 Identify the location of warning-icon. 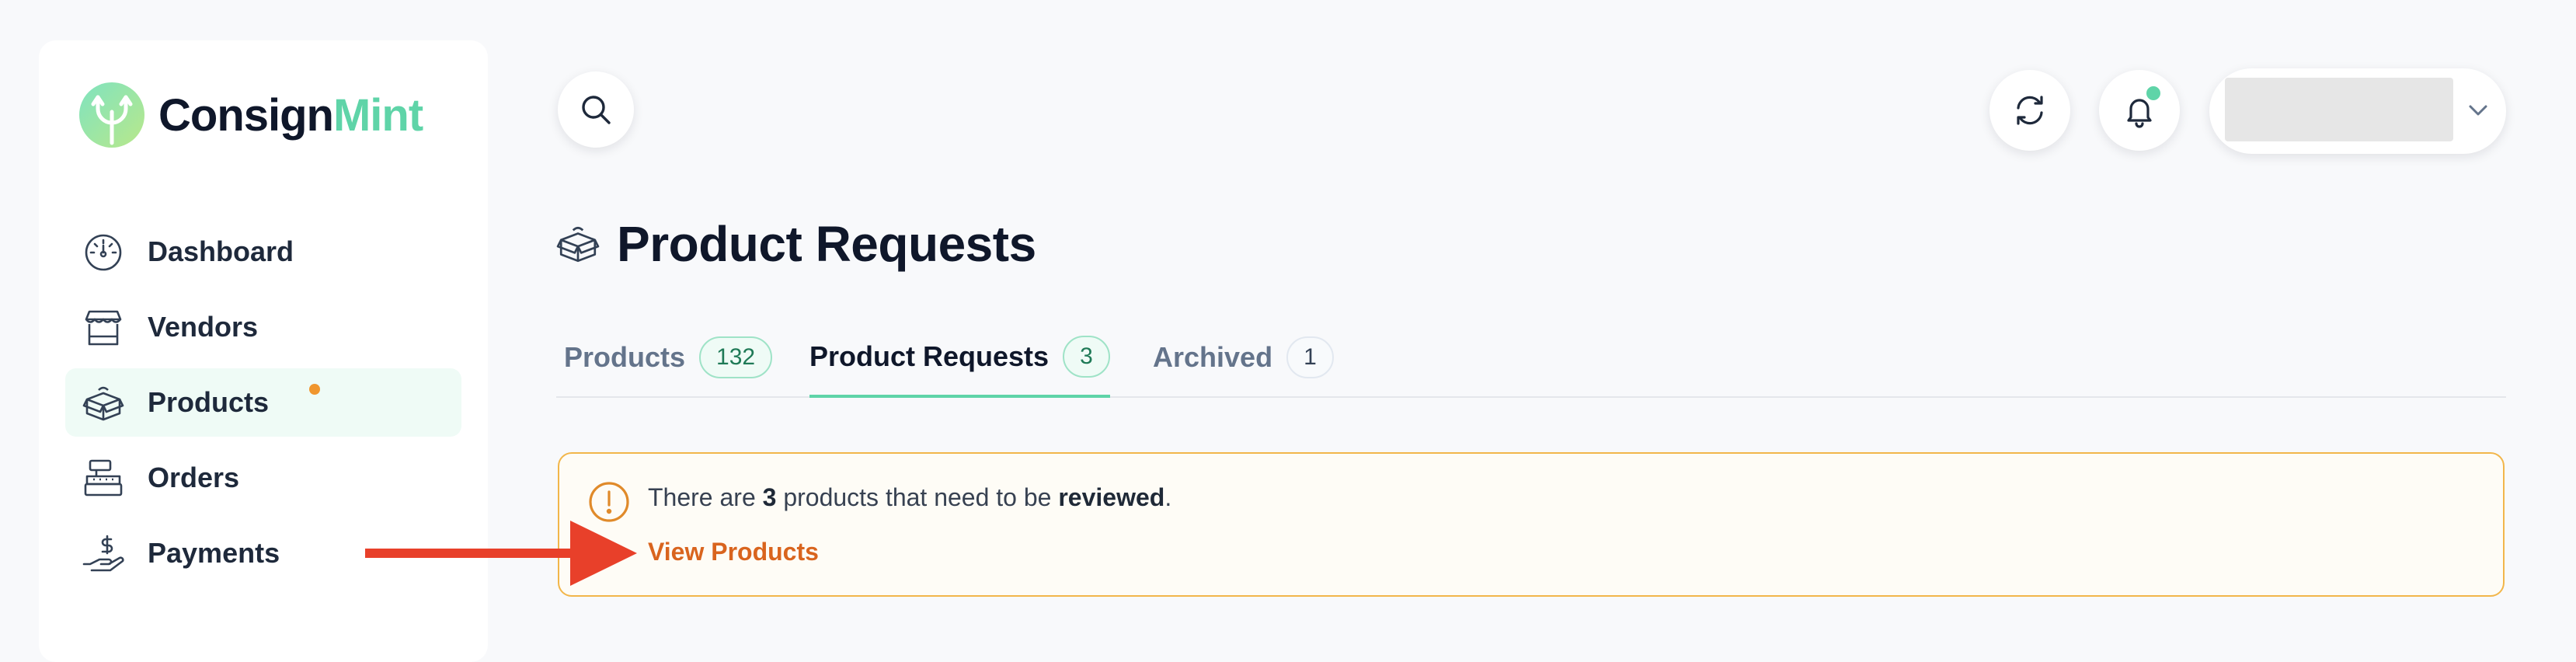
(609, 502).